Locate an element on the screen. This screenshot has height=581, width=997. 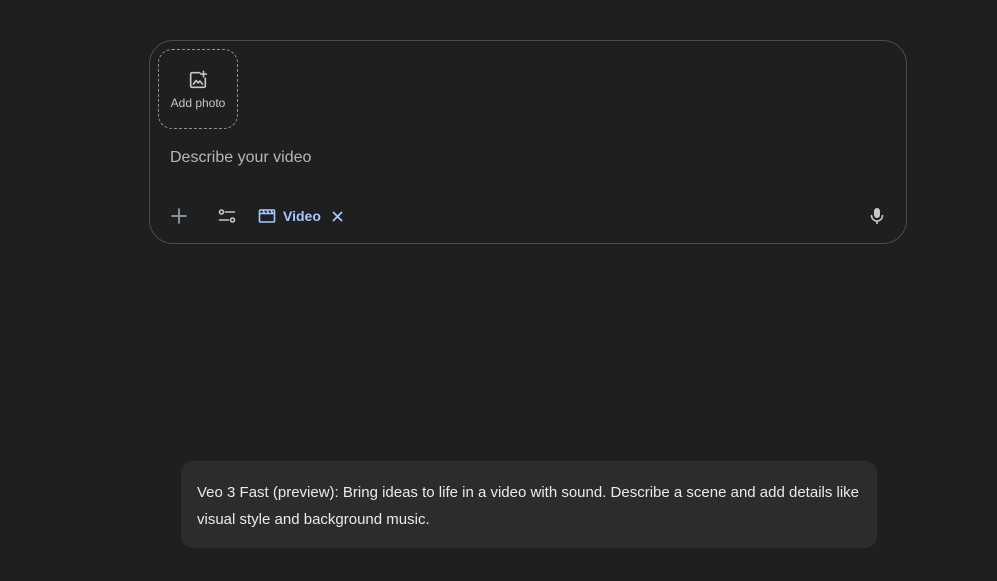
add-photo-button: Add photo is located at coordinates (198, 89).